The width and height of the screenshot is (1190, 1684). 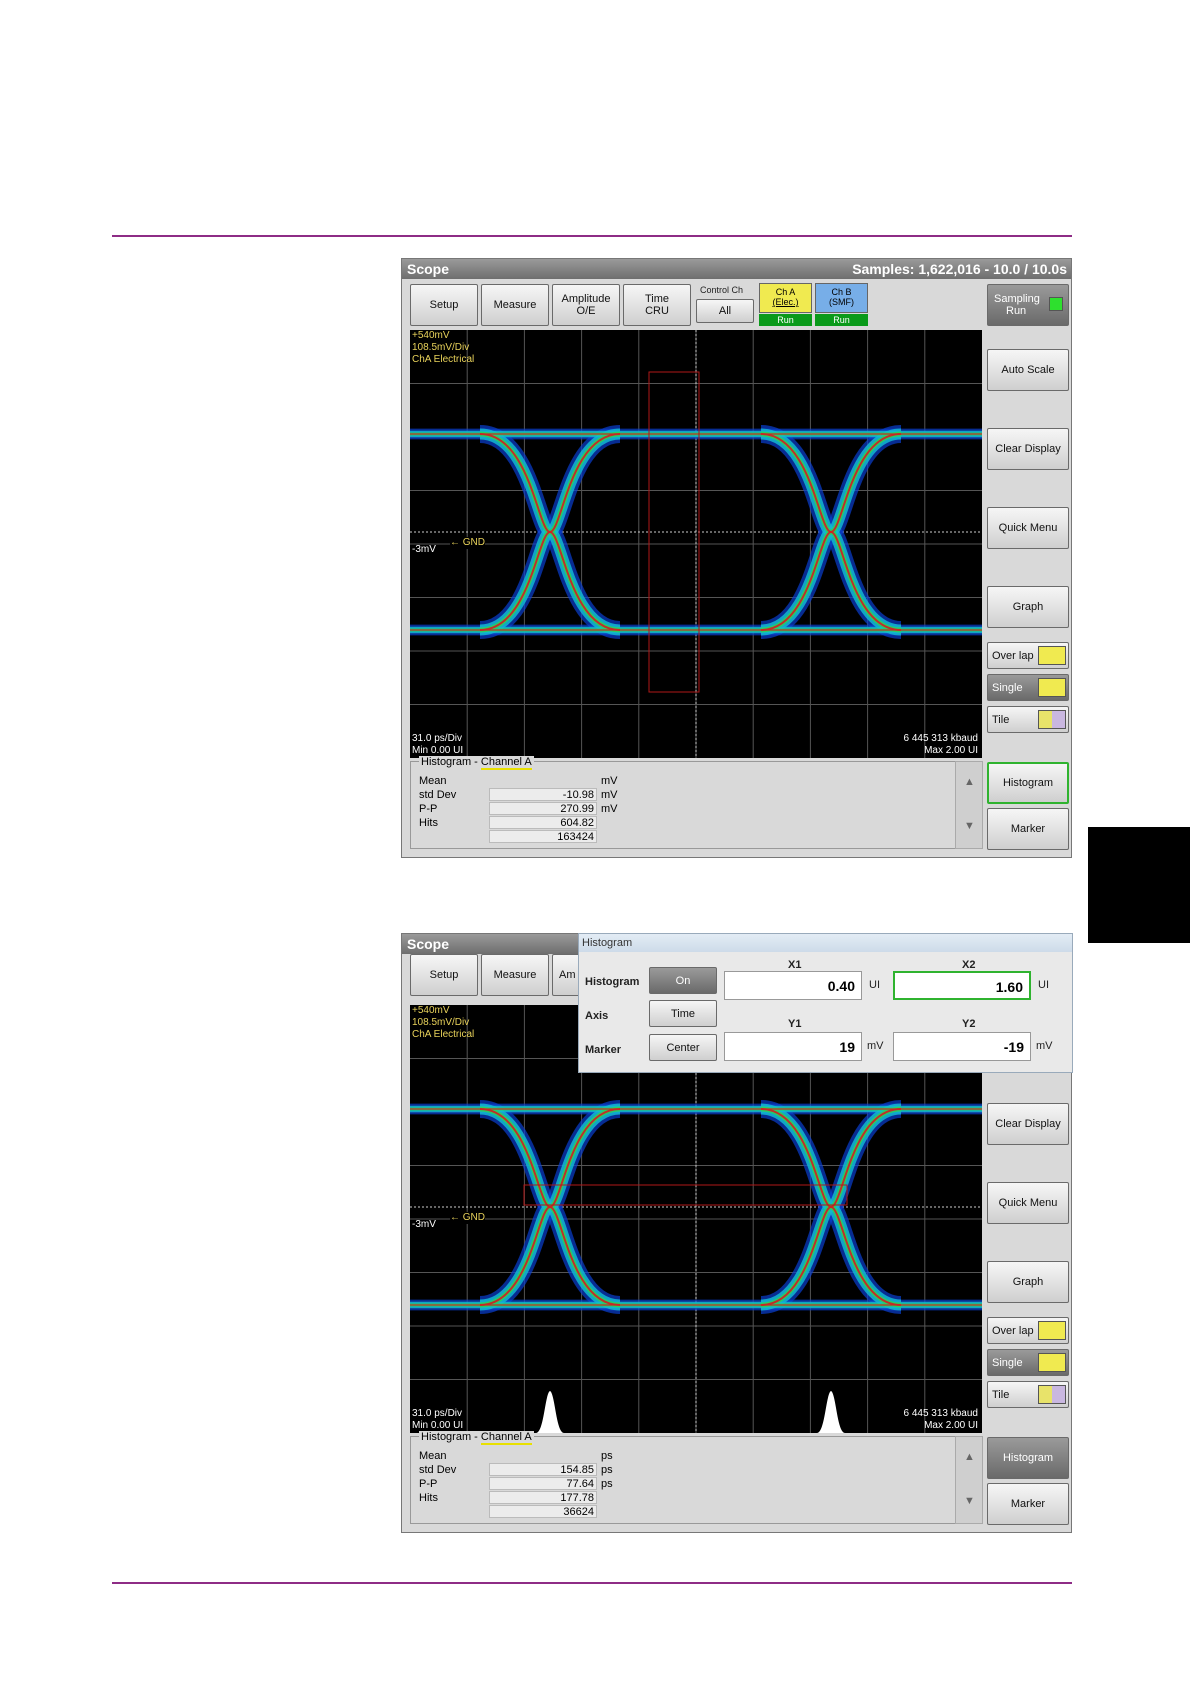 What do you see at coordinates (543, 1469) in the screenshot?
I see `row-value: 154.85` at bounding box center [543, 1469].